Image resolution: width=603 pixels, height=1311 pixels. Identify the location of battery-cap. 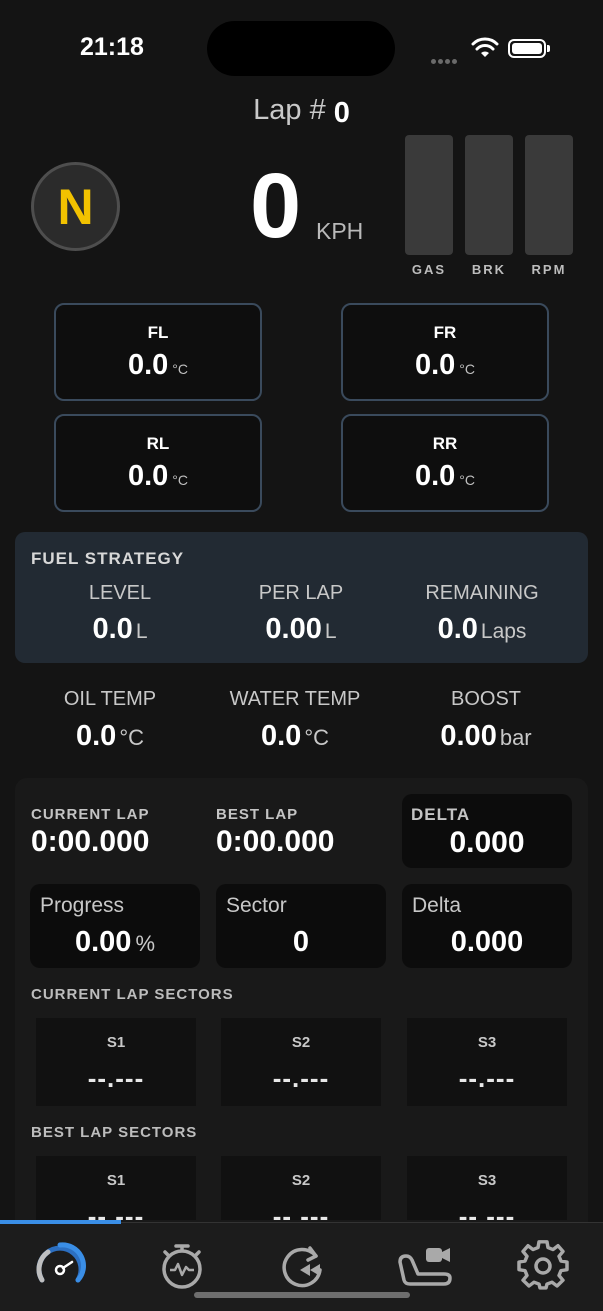
(548, 48).